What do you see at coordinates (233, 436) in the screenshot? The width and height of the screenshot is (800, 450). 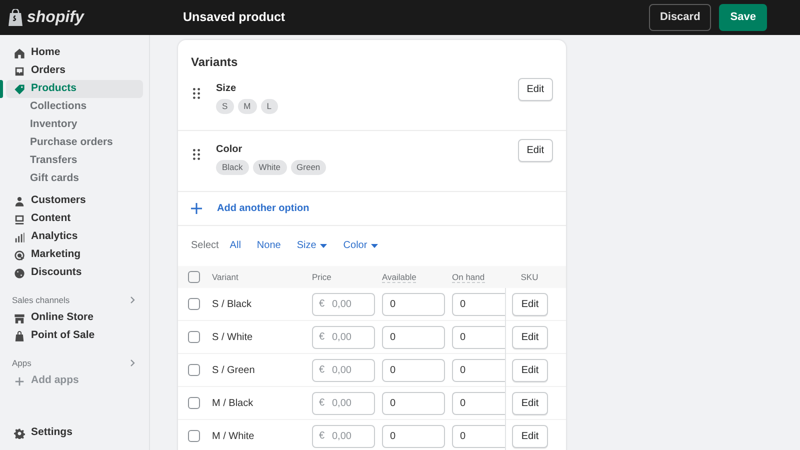 I see `variant-name: M / White` at bounding box center [233, 436].